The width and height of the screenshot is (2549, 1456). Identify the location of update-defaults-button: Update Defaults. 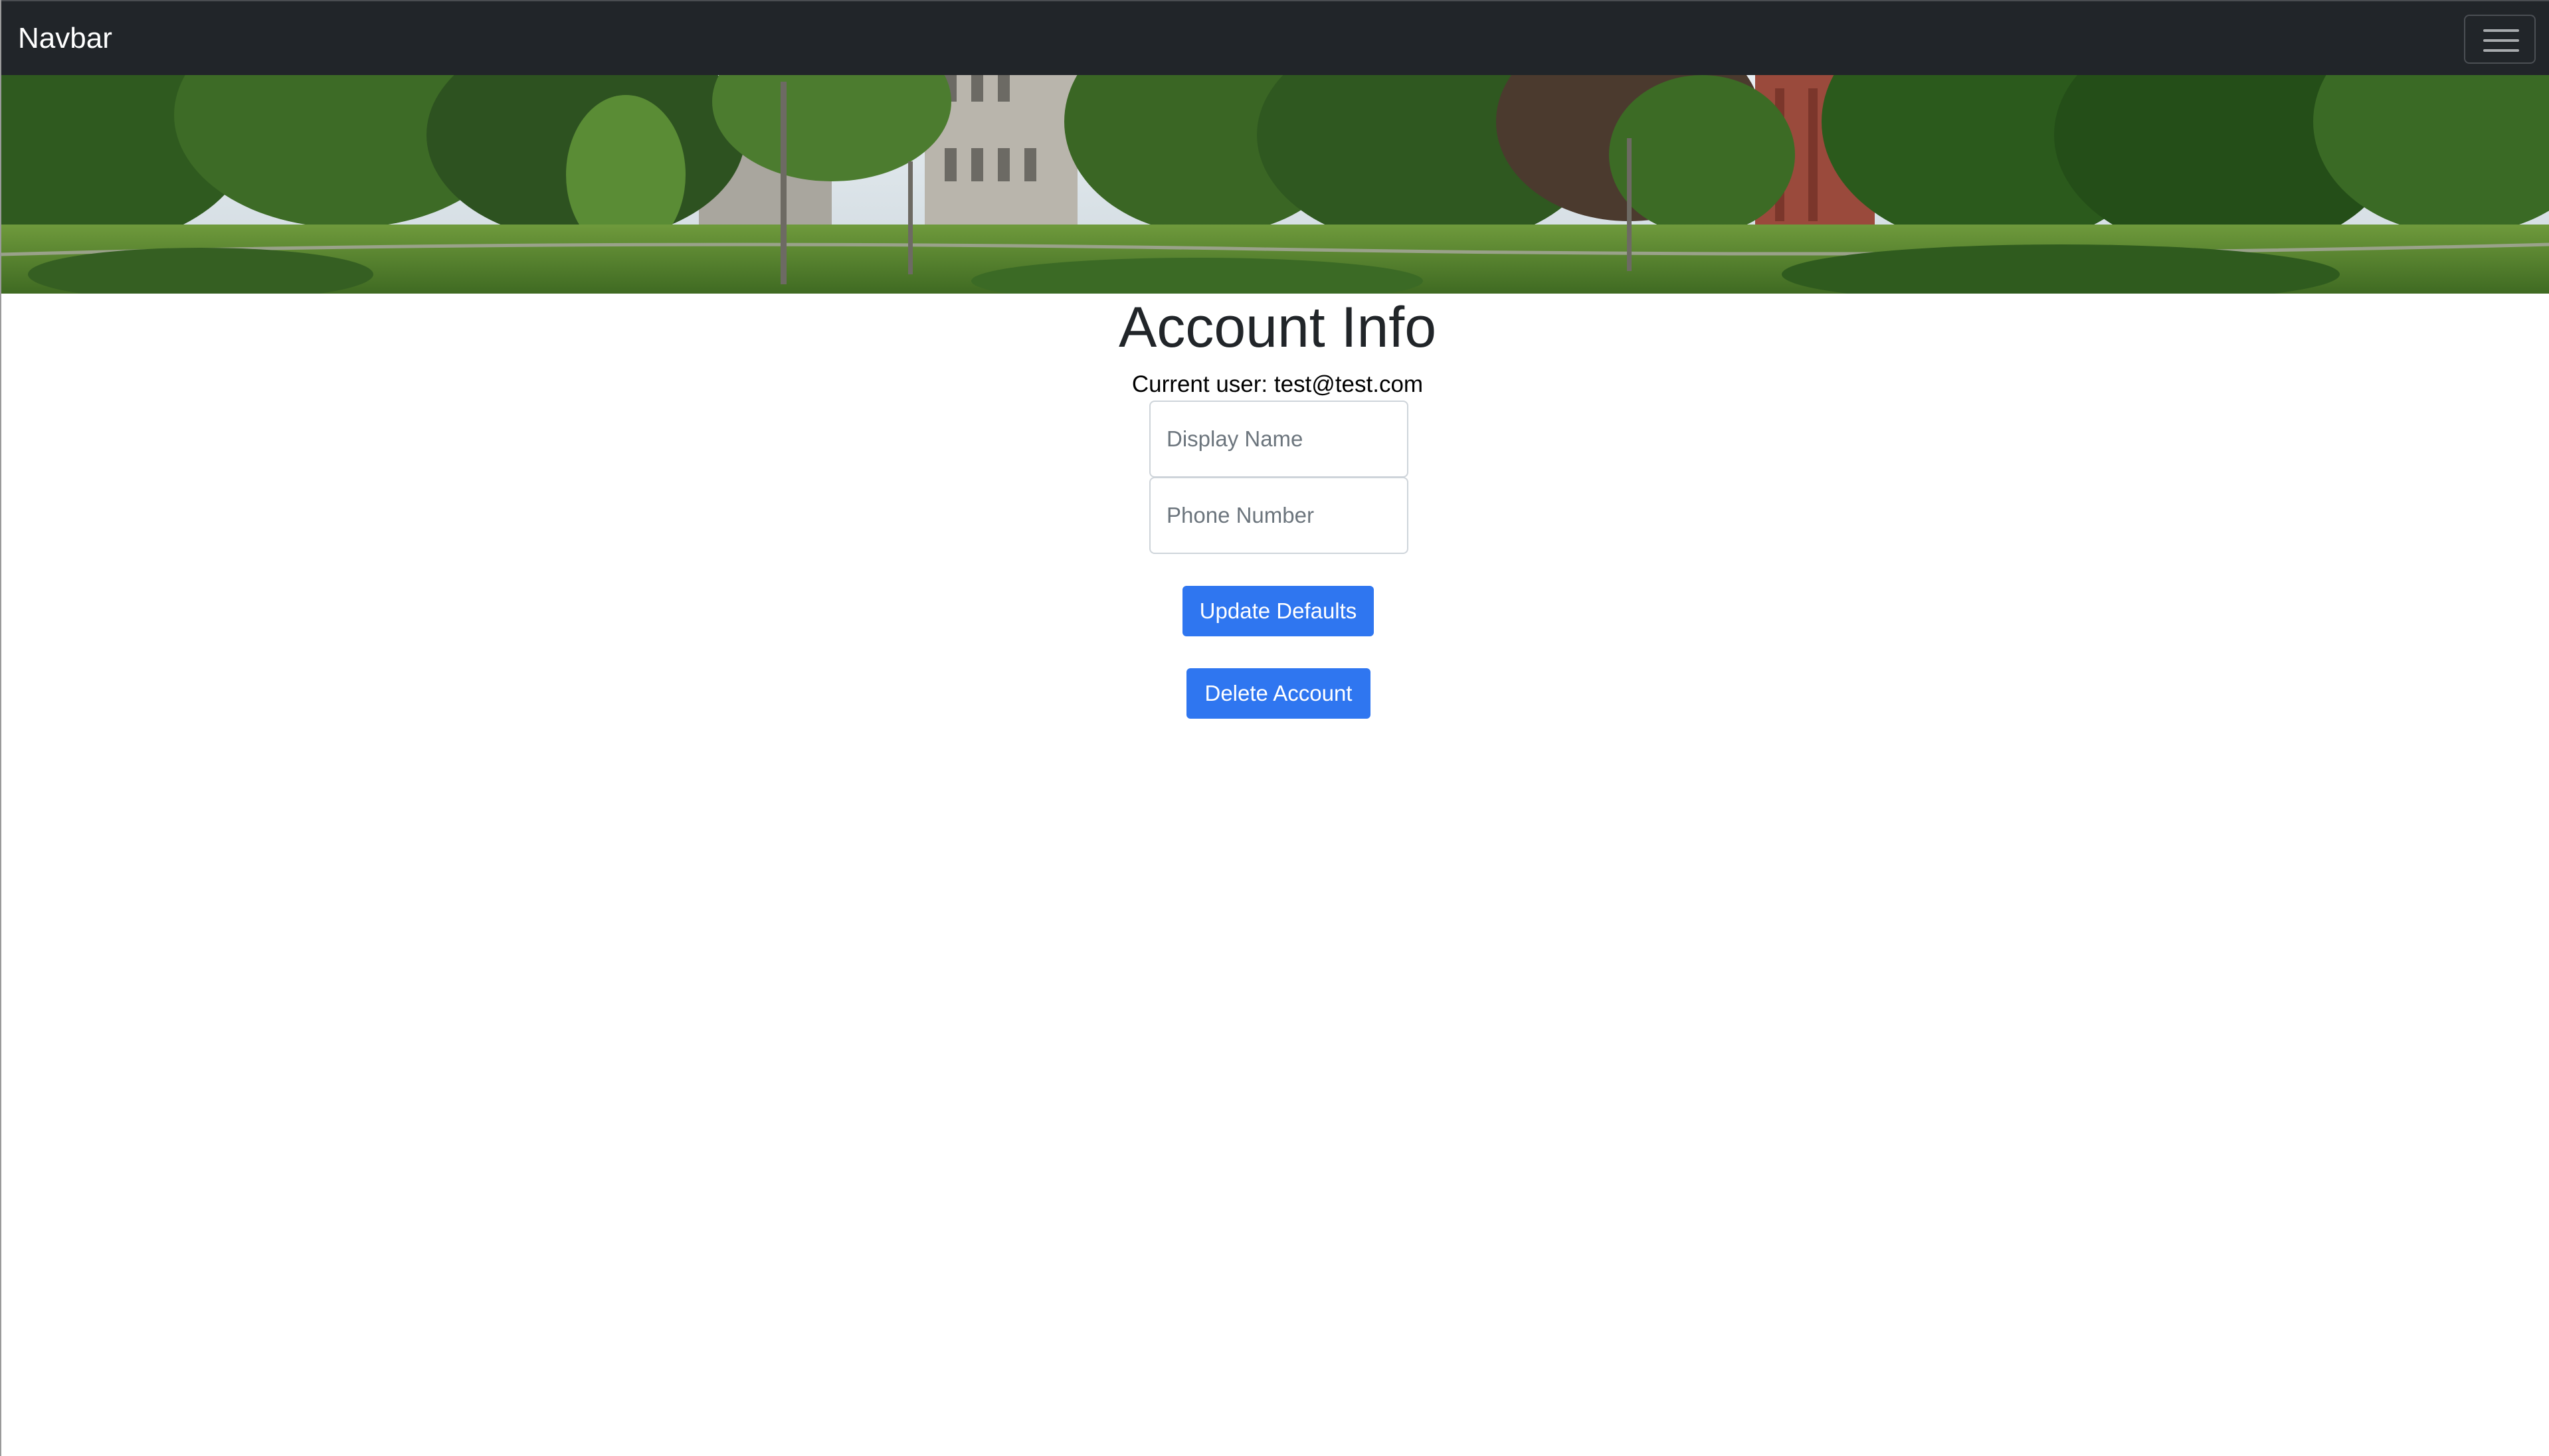
(1278, 611).